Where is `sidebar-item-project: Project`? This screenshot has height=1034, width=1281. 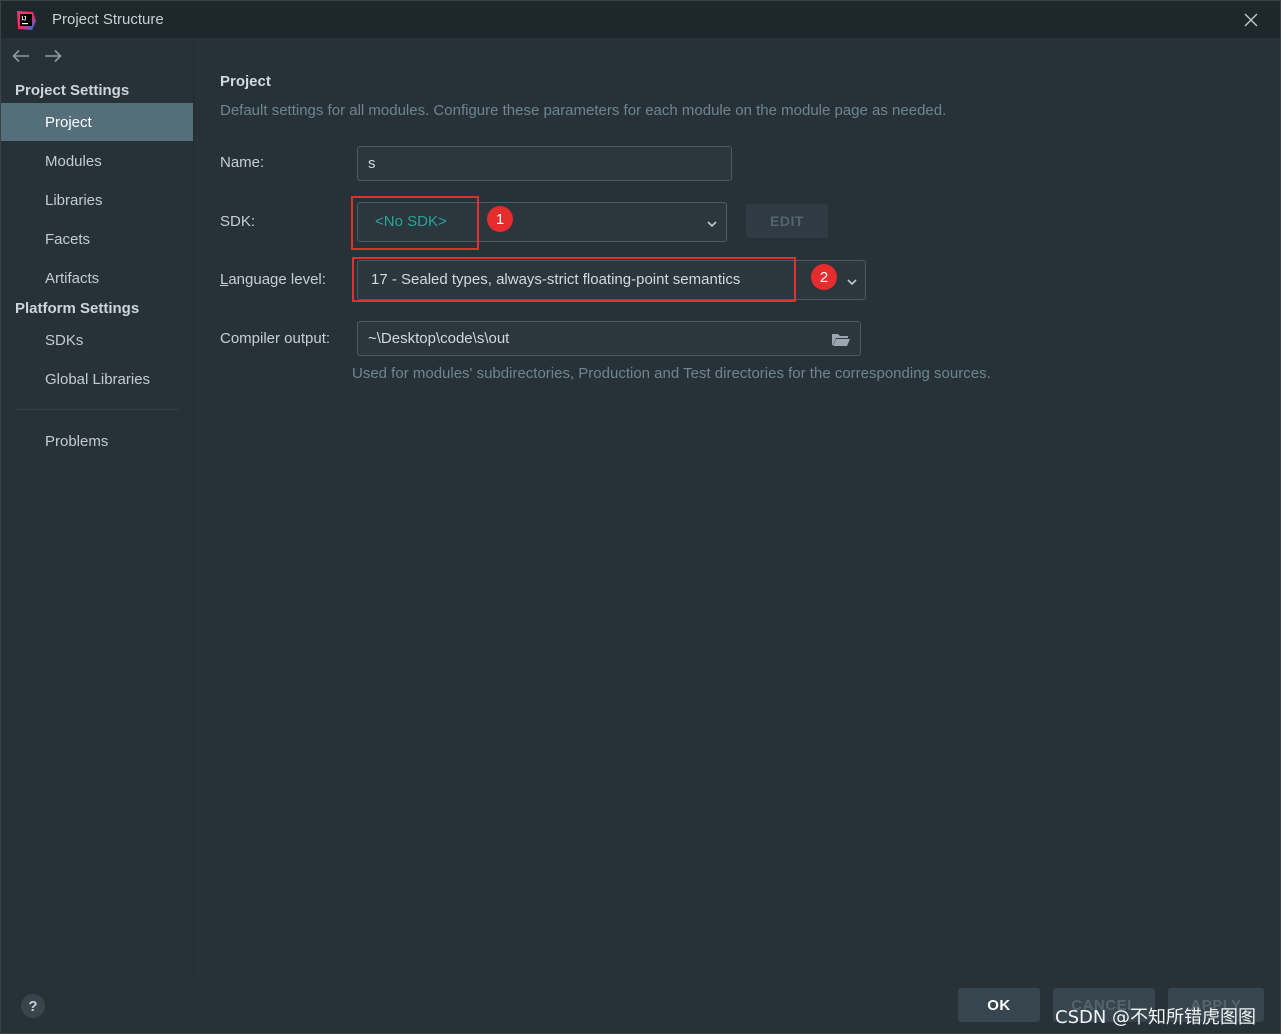
sidebar-item-project: Project is located at coordinates (97, 122).